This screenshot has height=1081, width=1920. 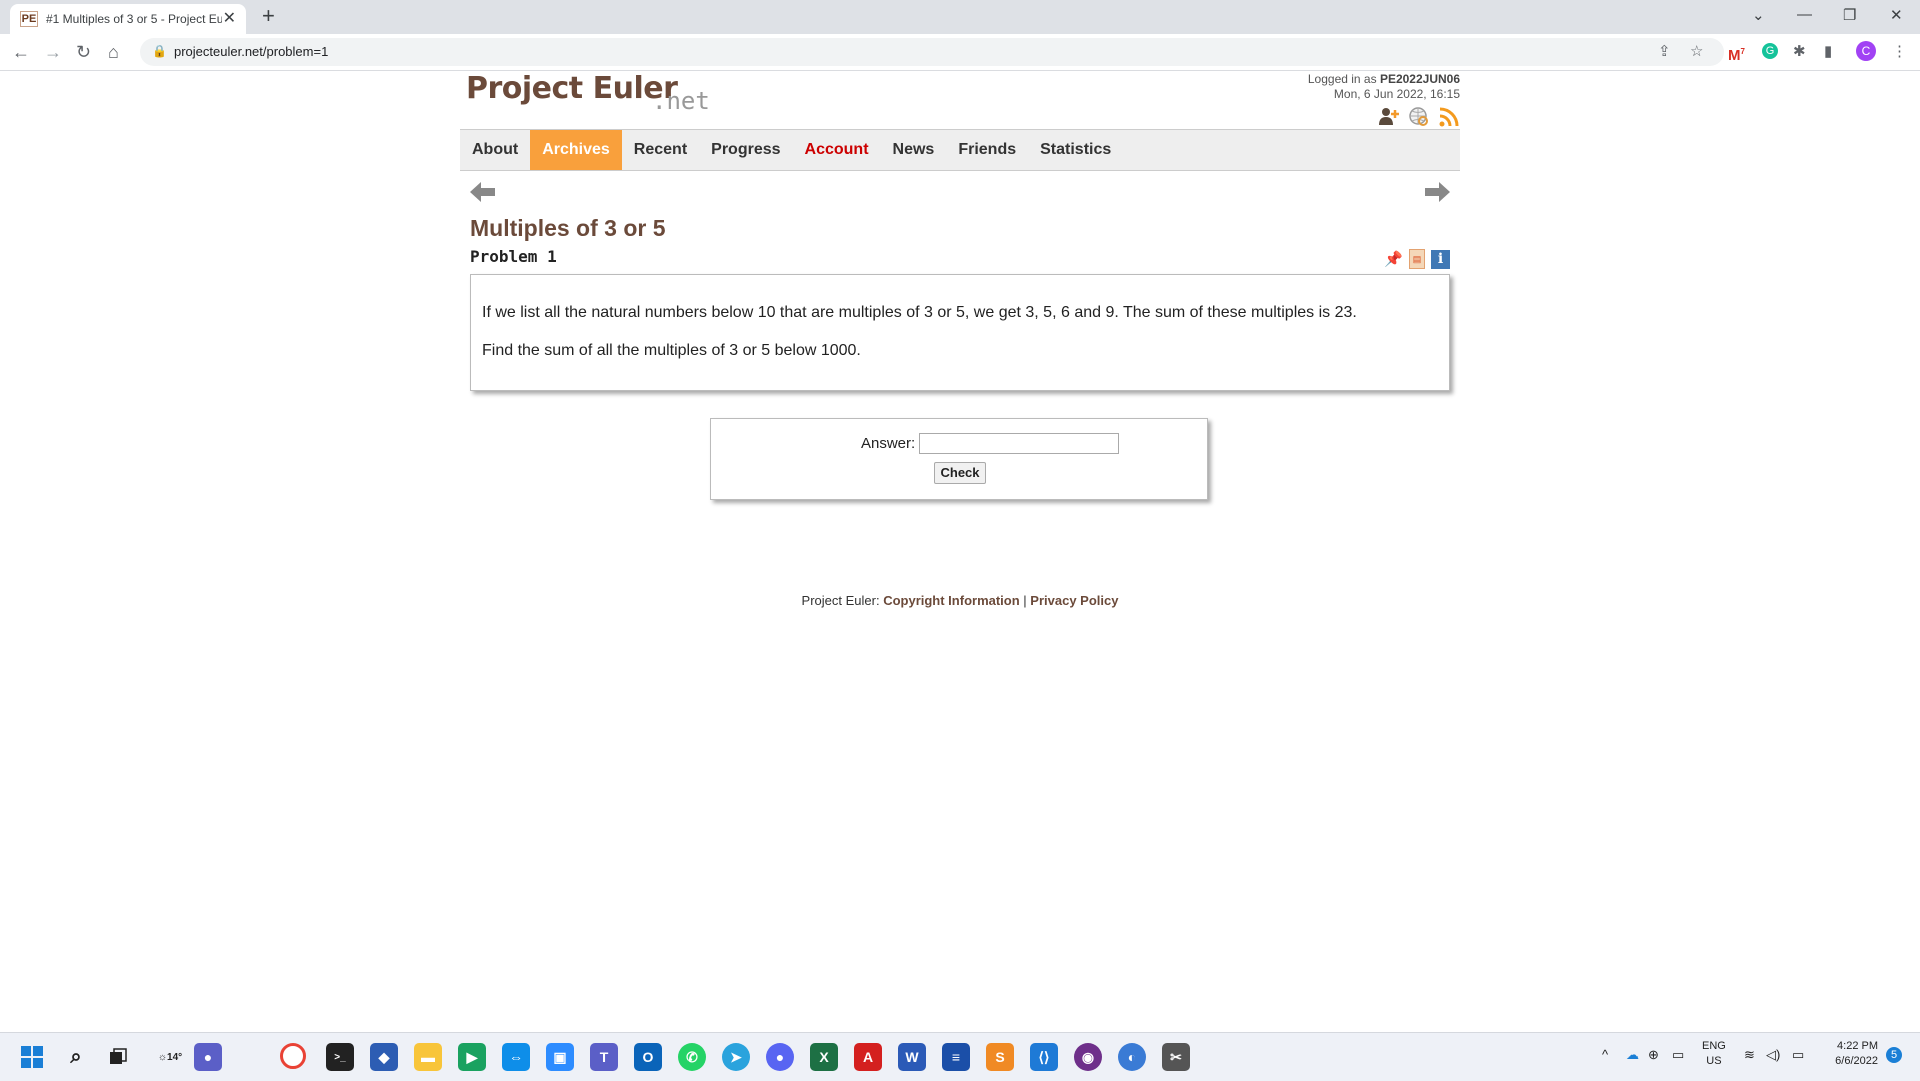 I want to click on next-problem-arrow-icon, so click(x=1437, y=194).